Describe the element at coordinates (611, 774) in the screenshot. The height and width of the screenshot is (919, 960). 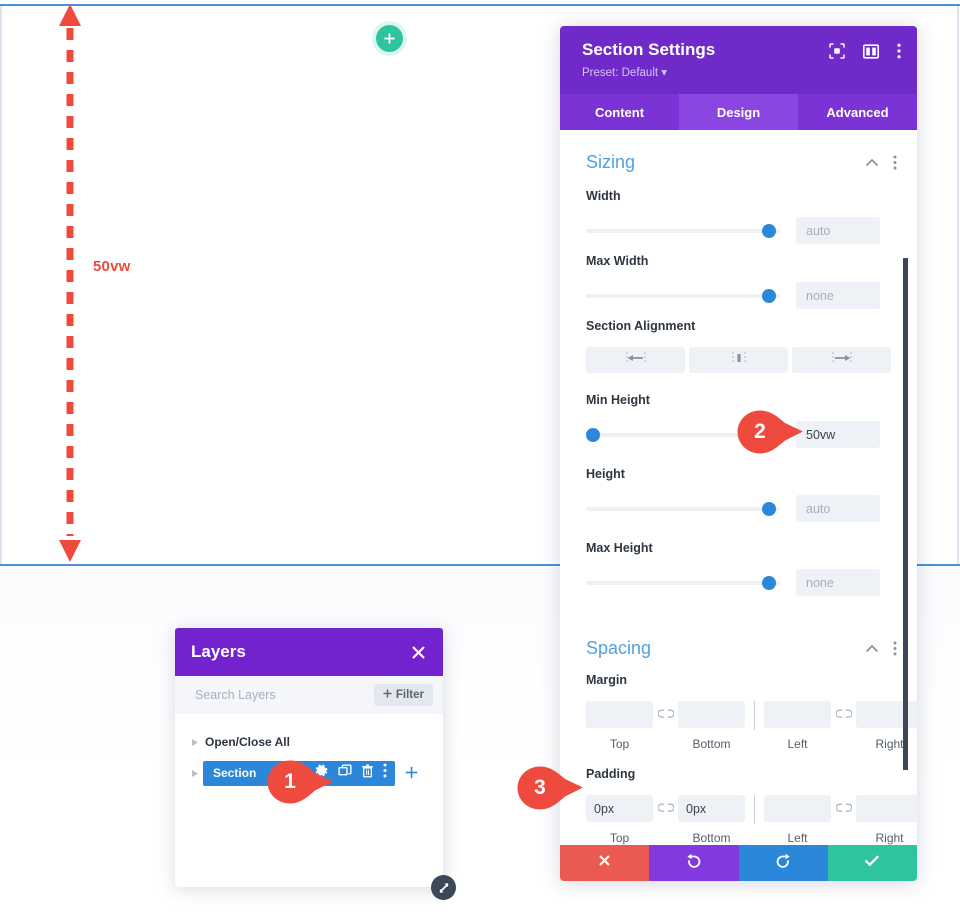
I see `field-label-padding: Padding` at that location.